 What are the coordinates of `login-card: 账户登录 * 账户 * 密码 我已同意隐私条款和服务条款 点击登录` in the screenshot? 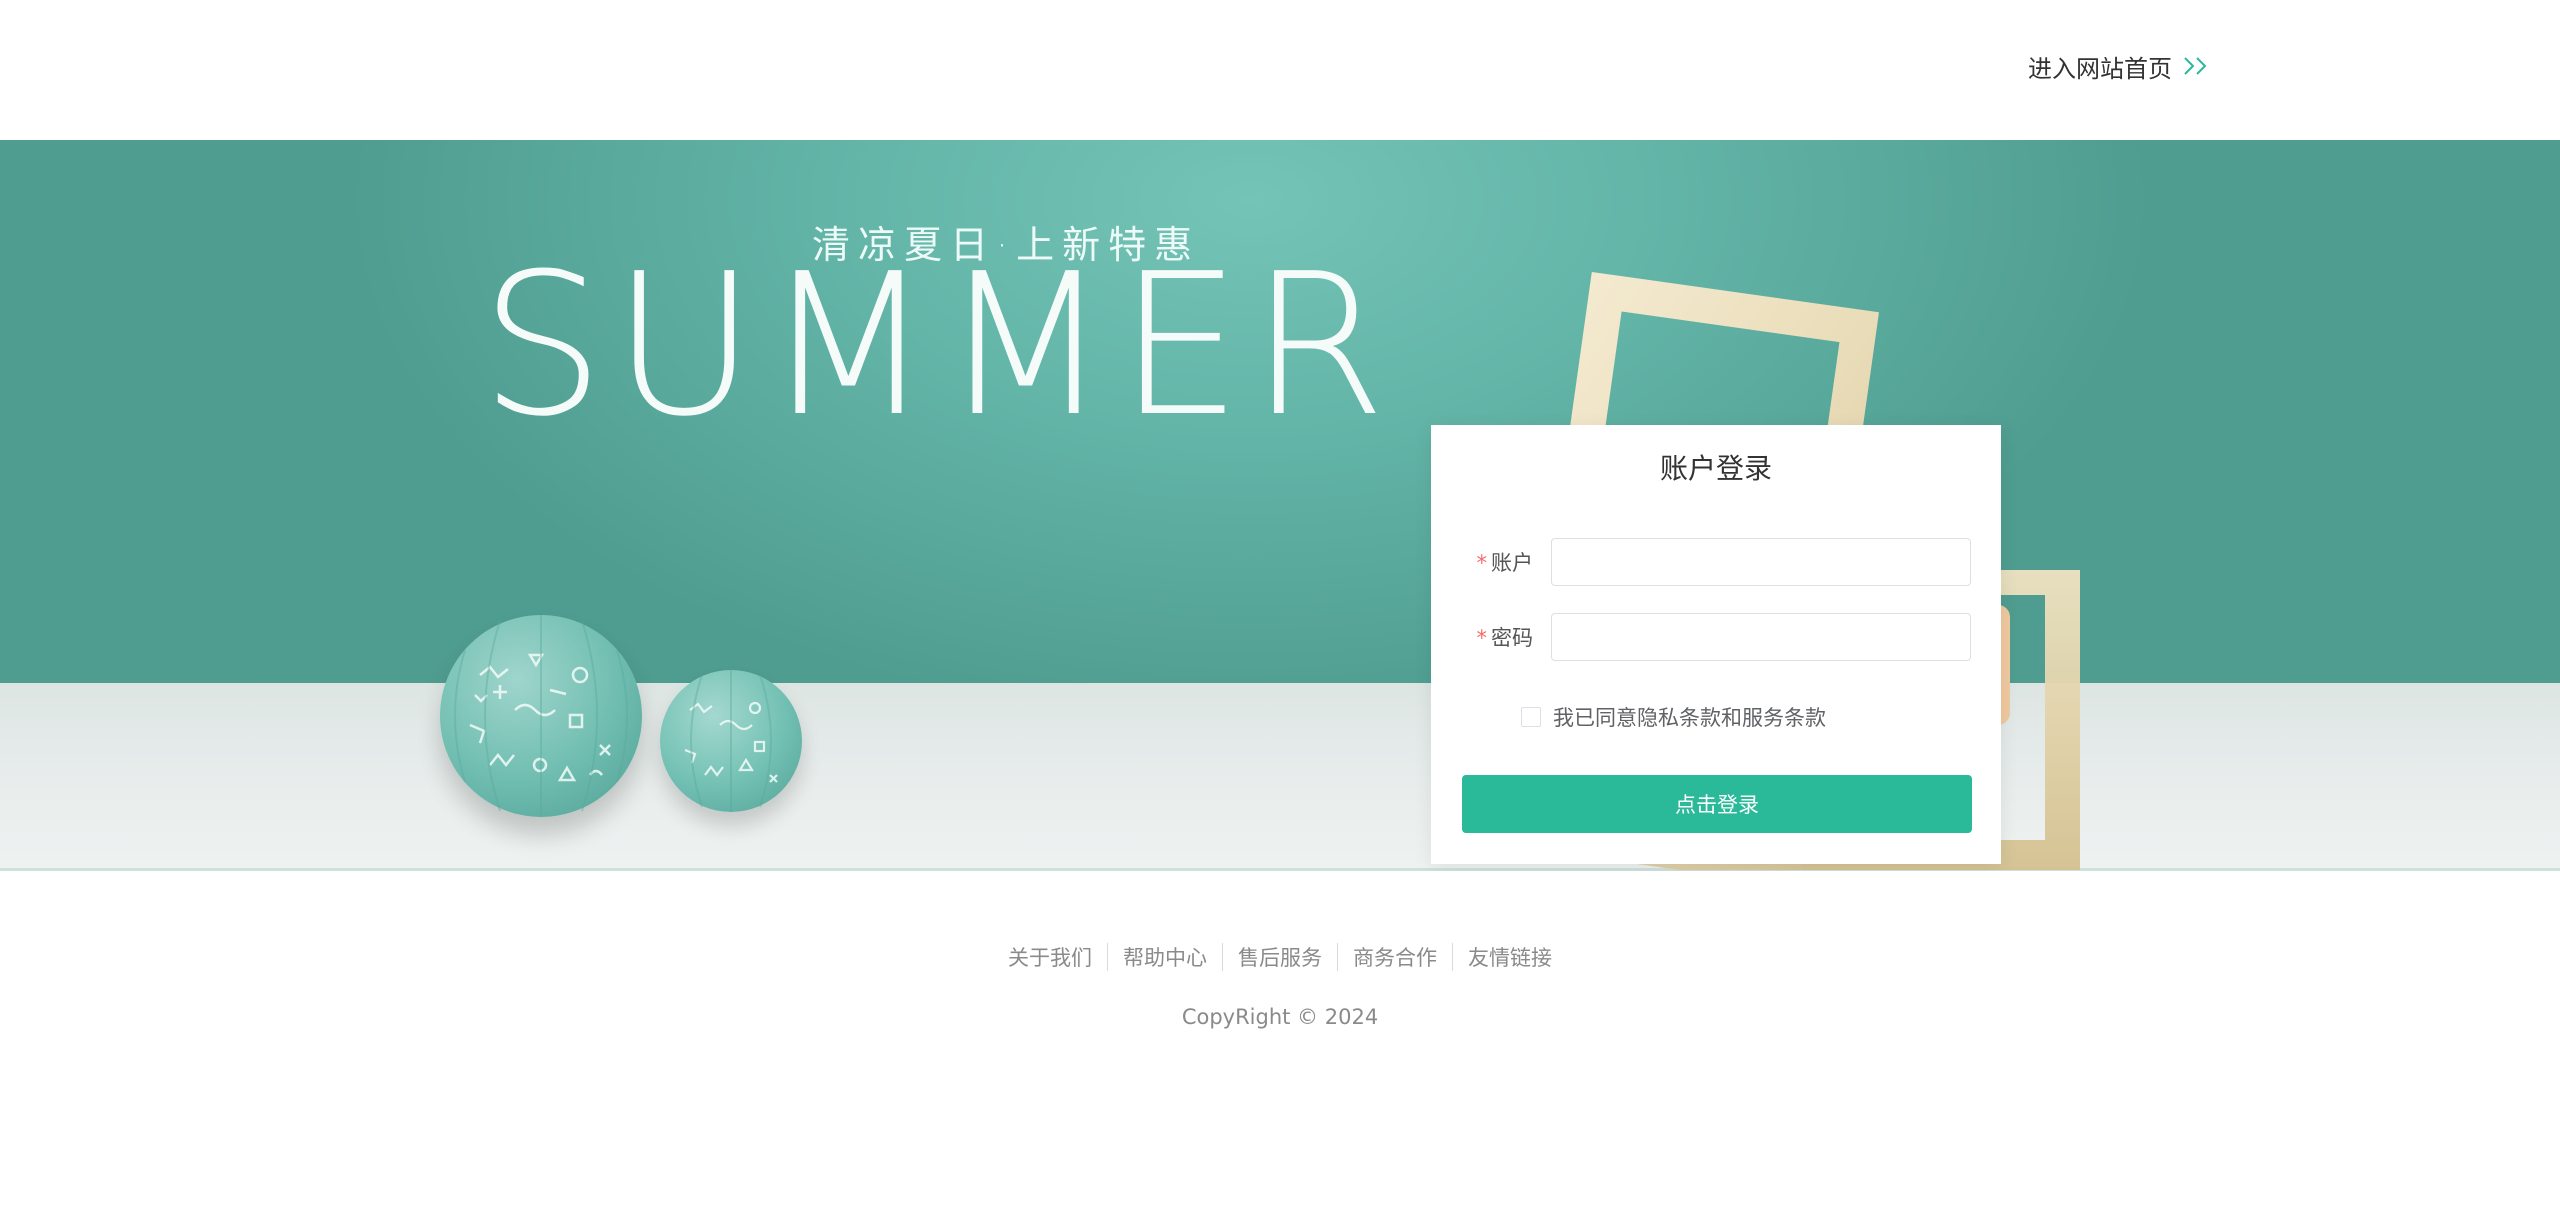 It's located at (1716, 644).